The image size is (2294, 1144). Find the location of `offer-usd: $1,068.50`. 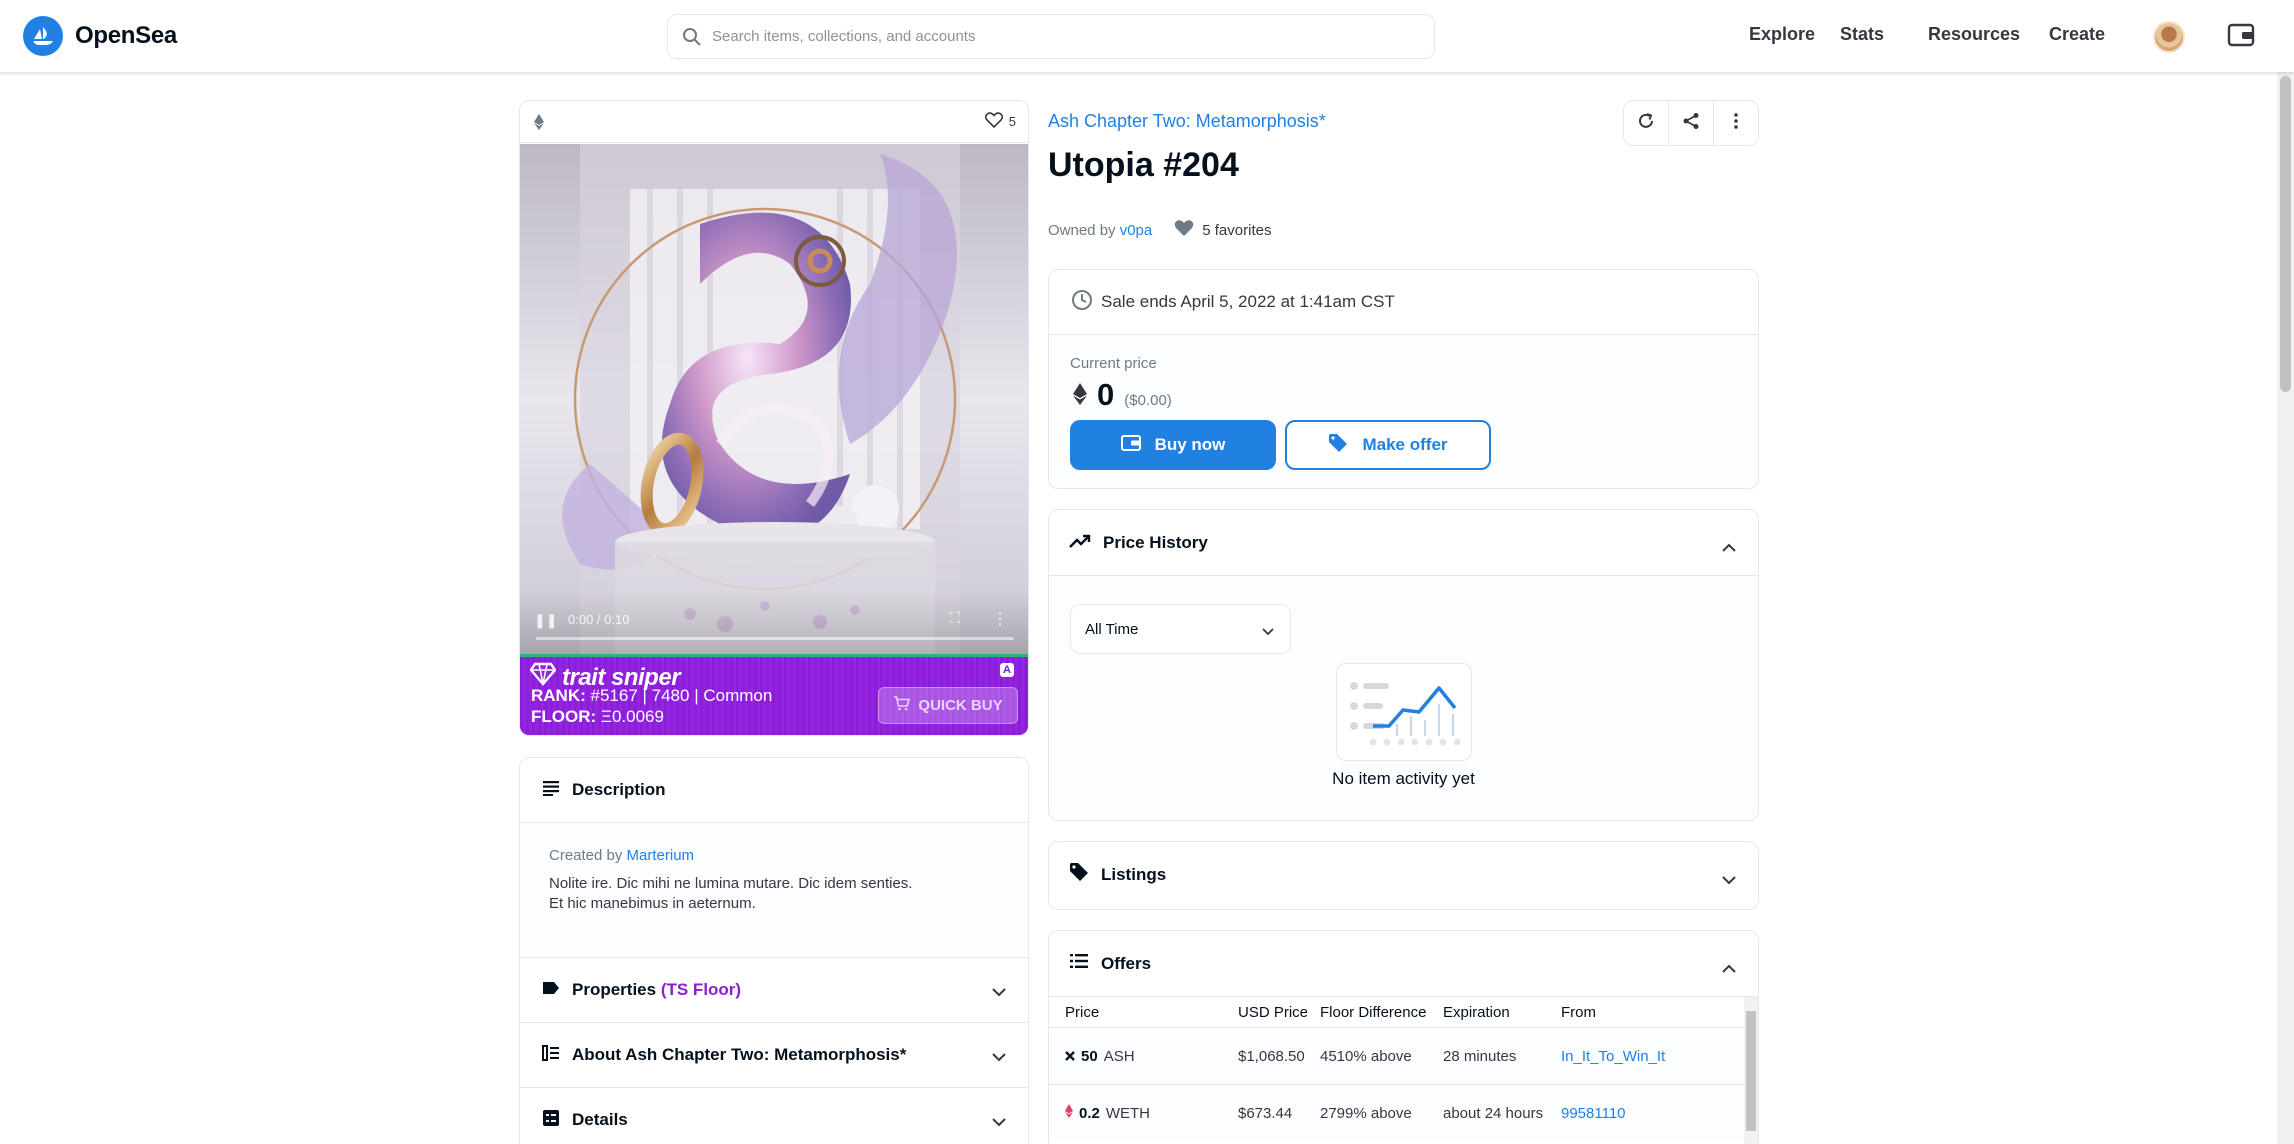

offer-usd: $1,068.50 is located at coordinates (1271, 1056).